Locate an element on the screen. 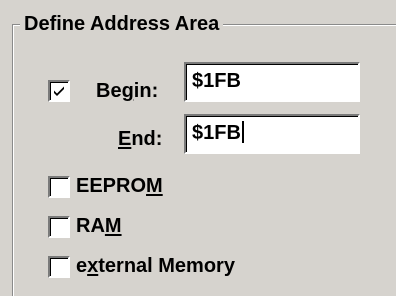 The width and height of the screenshot is (396, 296). text-caret is located at coordinates (242, 132).